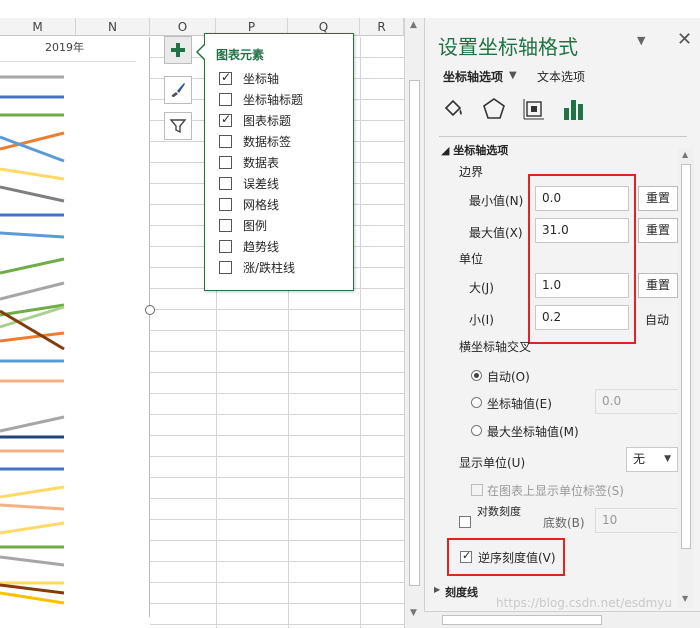  What do you see at coordinates (517, 557) in the screenshot?
I see `reverse-order-label: 逆序刻度值(V)` at bounding box center [517, 557].